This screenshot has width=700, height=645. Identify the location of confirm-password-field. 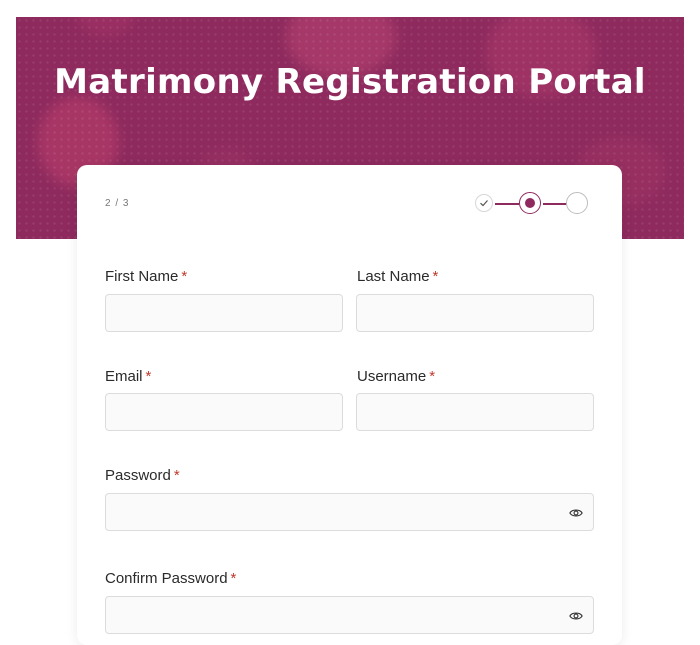
(349, 615).